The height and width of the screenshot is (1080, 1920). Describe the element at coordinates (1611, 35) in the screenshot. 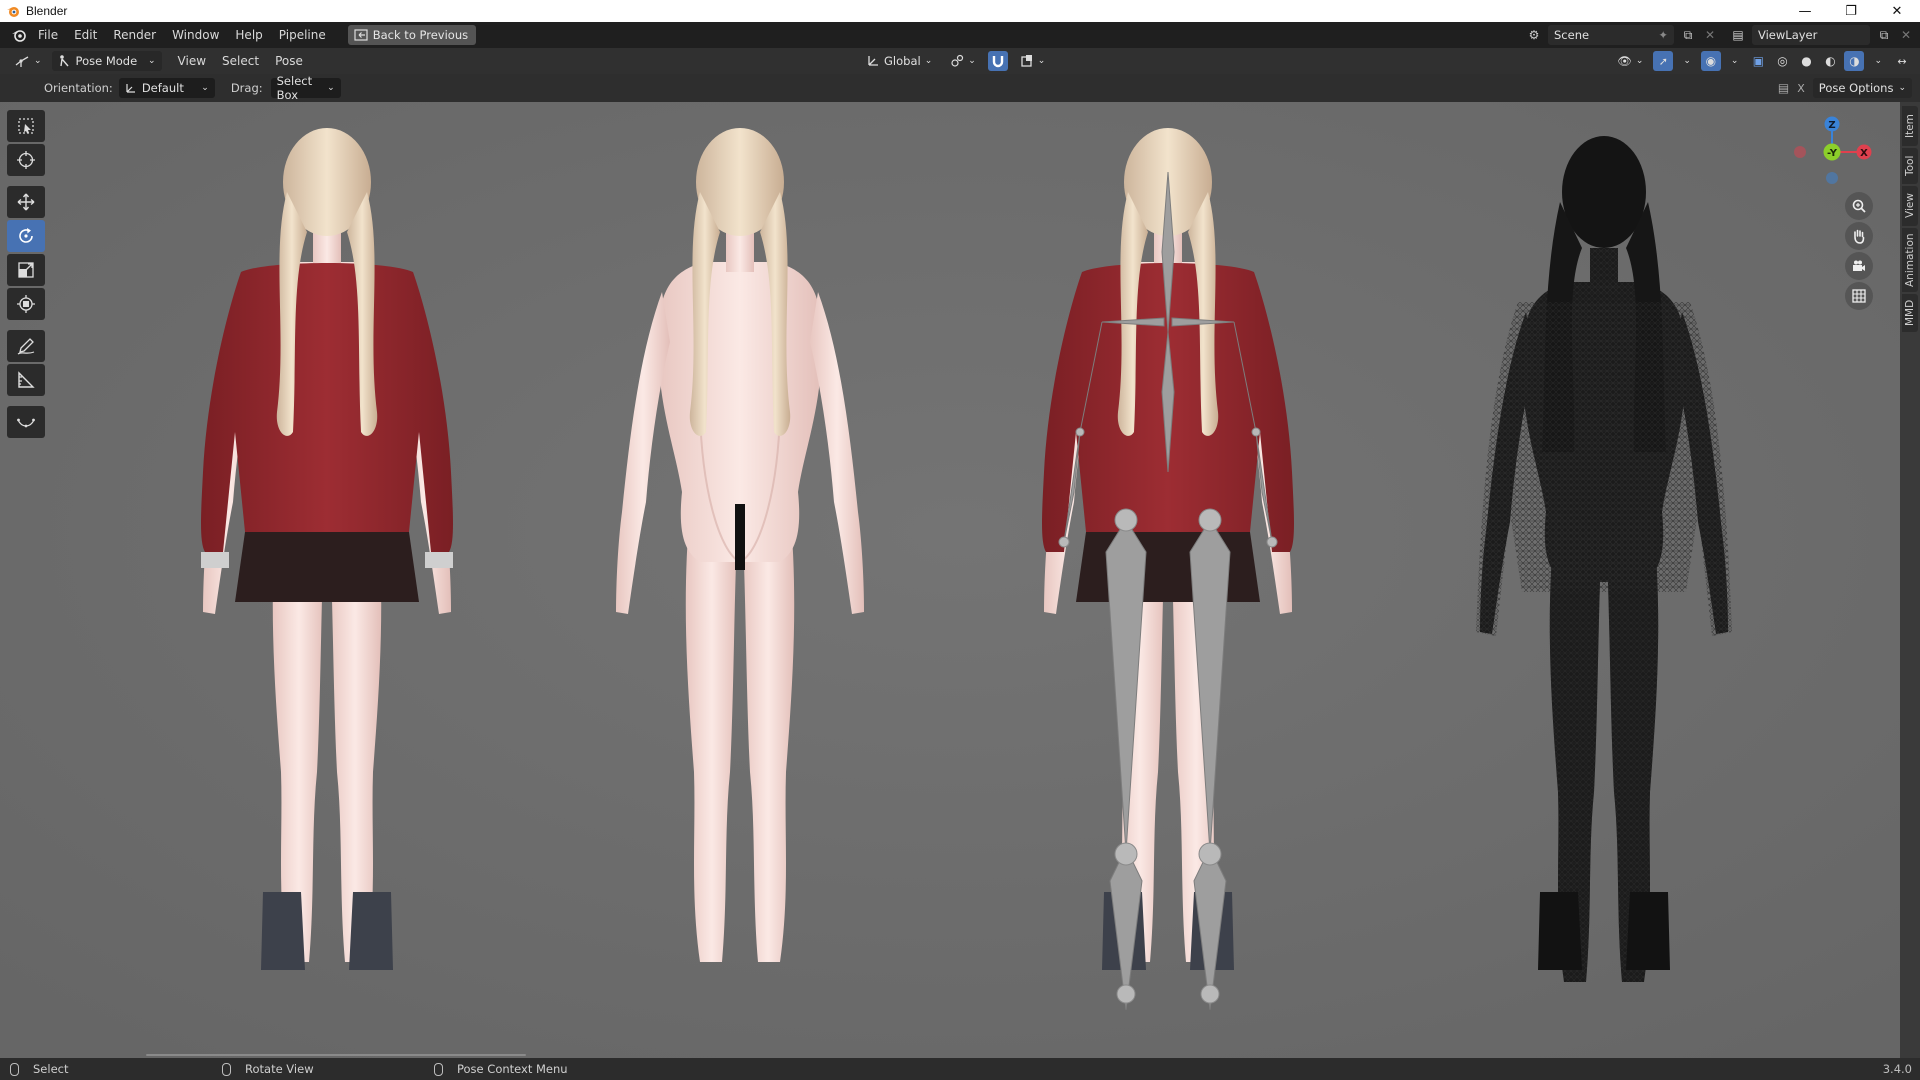

I see `scene-selector: Scene ✦` at that location.